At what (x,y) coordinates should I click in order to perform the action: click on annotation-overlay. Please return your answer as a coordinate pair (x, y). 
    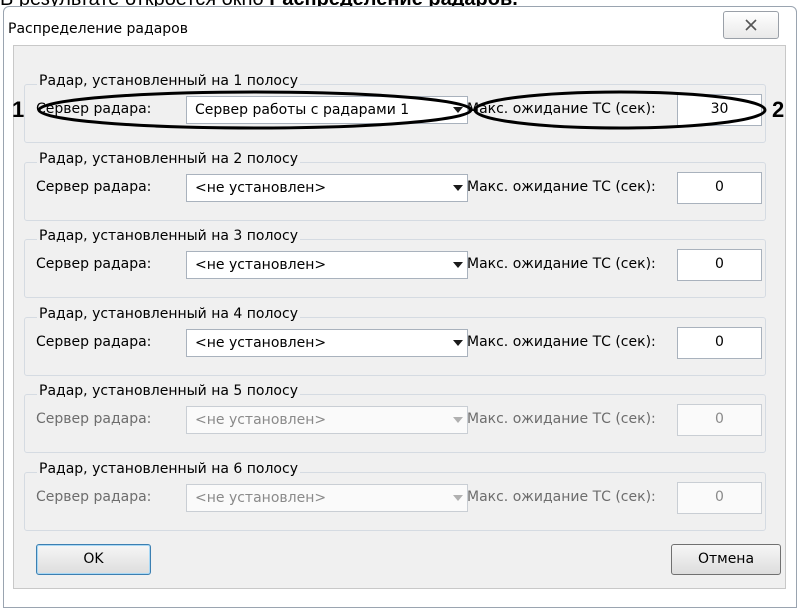
    Looking at the image, I should click on (402, 110).